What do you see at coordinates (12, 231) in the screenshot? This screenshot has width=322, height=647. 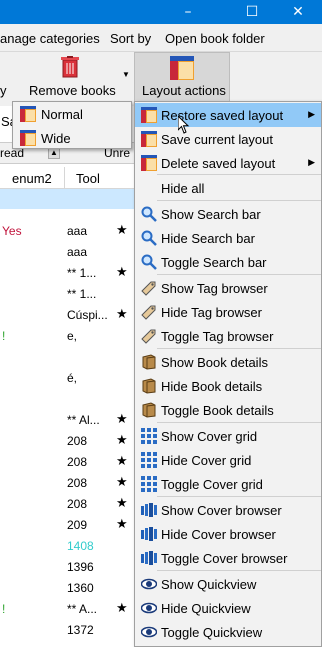 I see `cell-enum2: Yes` at bounding box center [12, 231].